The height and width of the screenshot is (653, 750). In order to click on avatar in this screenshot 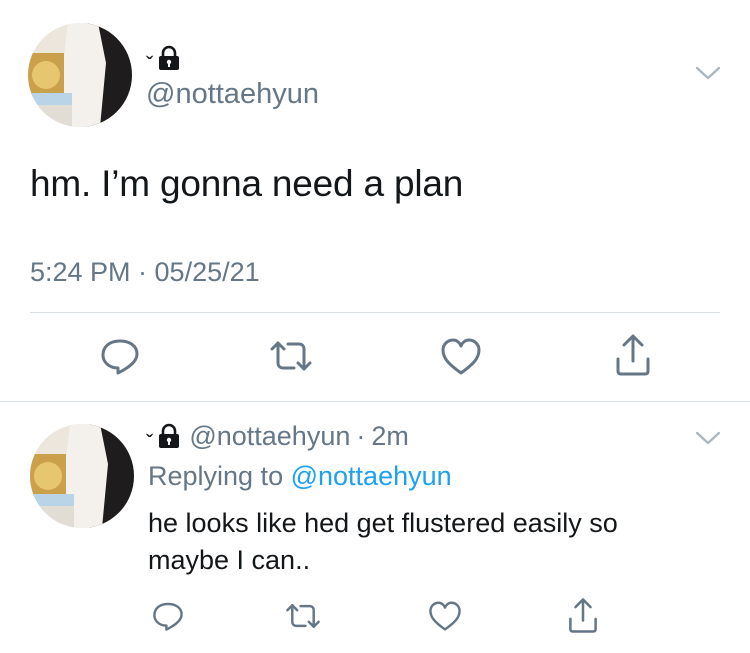, I will do `click(80, 75)`.